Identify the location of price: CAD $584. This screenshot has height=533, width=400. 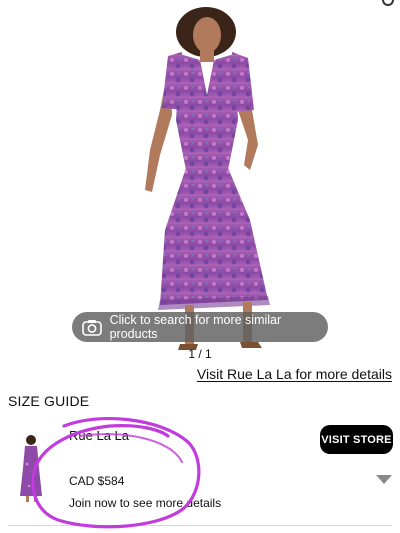
(97, 481).